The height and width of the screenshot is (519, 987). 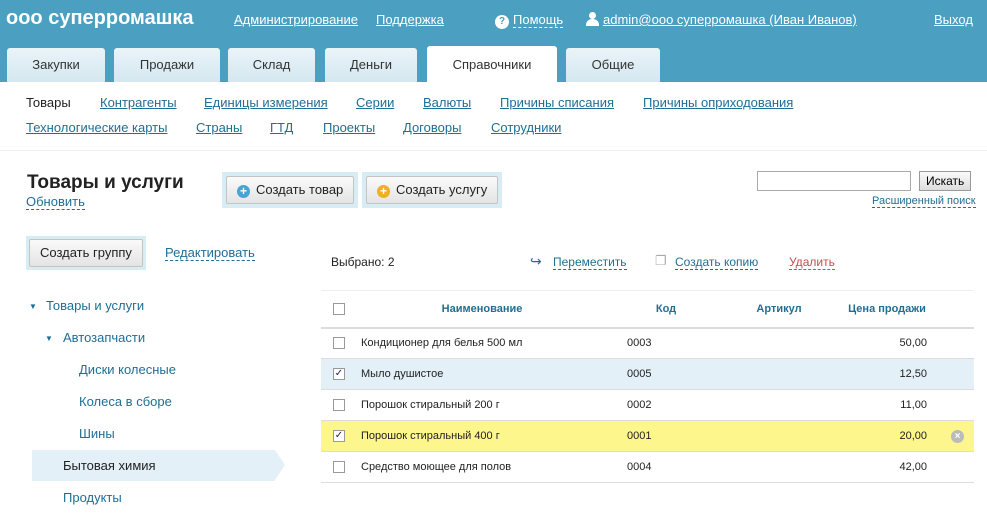 I want to click on subnav-tech-cards: Технологические карты, so click(x=96, y=127).